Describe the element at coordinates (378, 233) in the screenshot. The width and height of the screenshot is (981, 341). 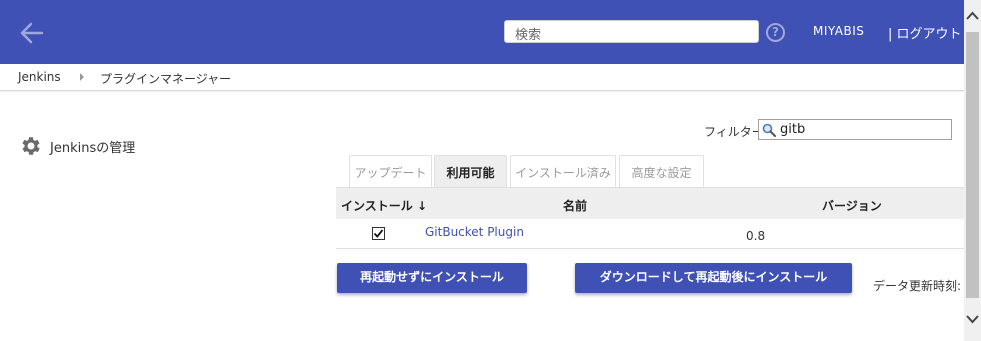
I see `install-checkbox` at that location.